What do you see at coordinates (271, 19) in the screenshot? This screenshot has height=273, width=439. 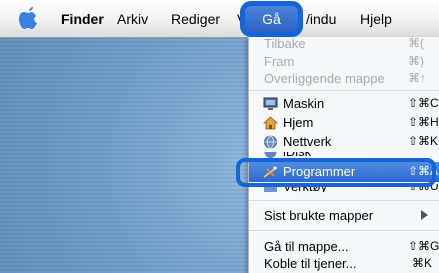 I see `menu-ga: Gå` at bounding box center [271, 19].